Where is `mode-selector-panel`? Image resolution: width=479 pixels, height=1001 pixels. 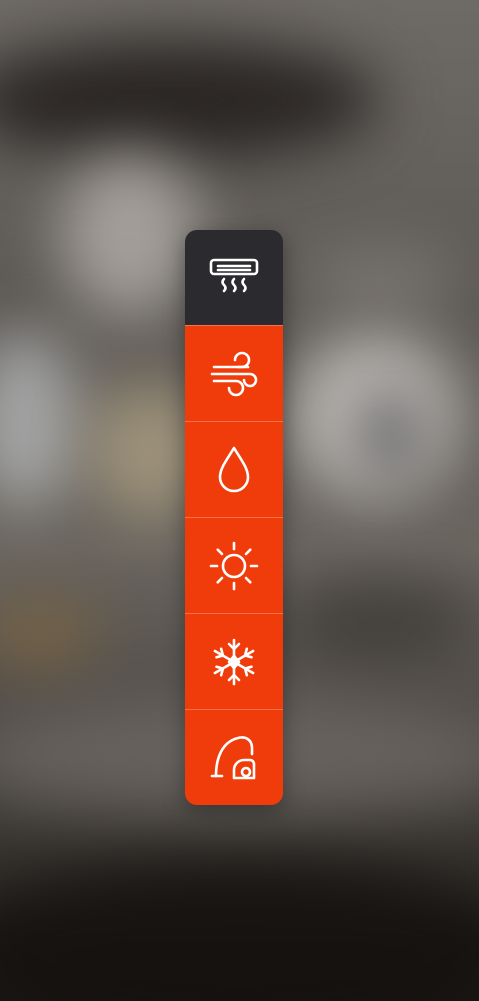
mode-selector-panel is located at coordinates (234, 517).